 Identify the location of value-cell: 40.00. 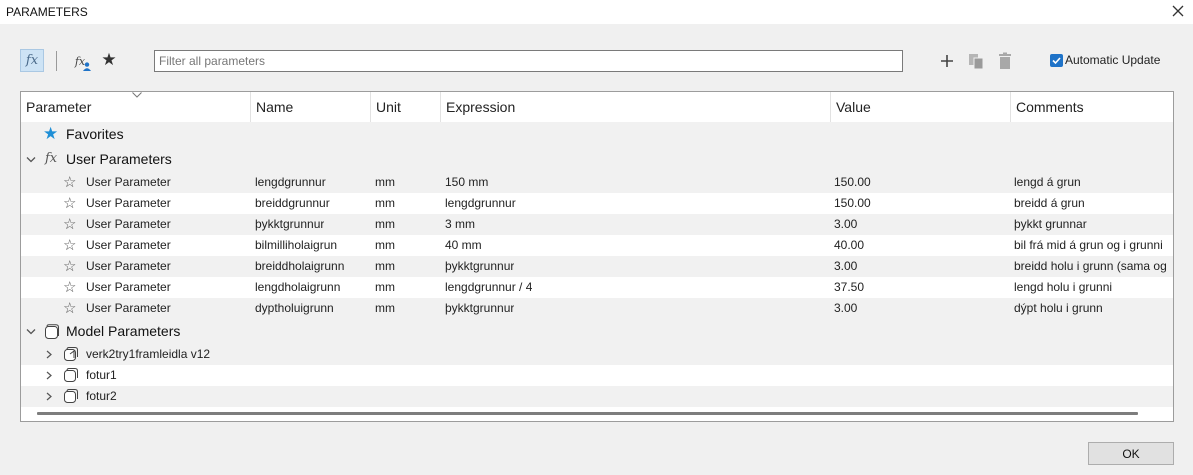
(849, 245).